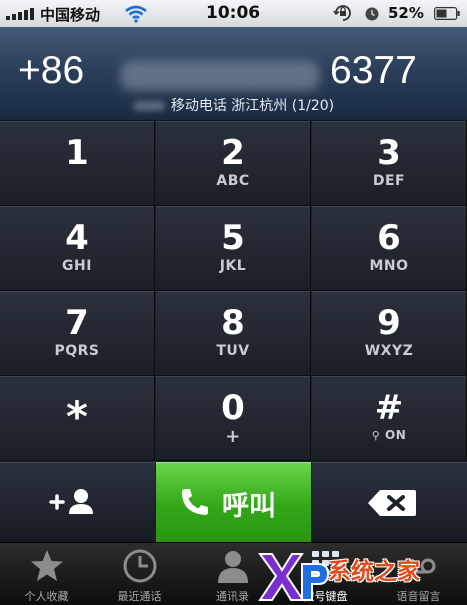 The image size is (467, 605). I want to click on call-label: 呼叫, so click(249, 506).